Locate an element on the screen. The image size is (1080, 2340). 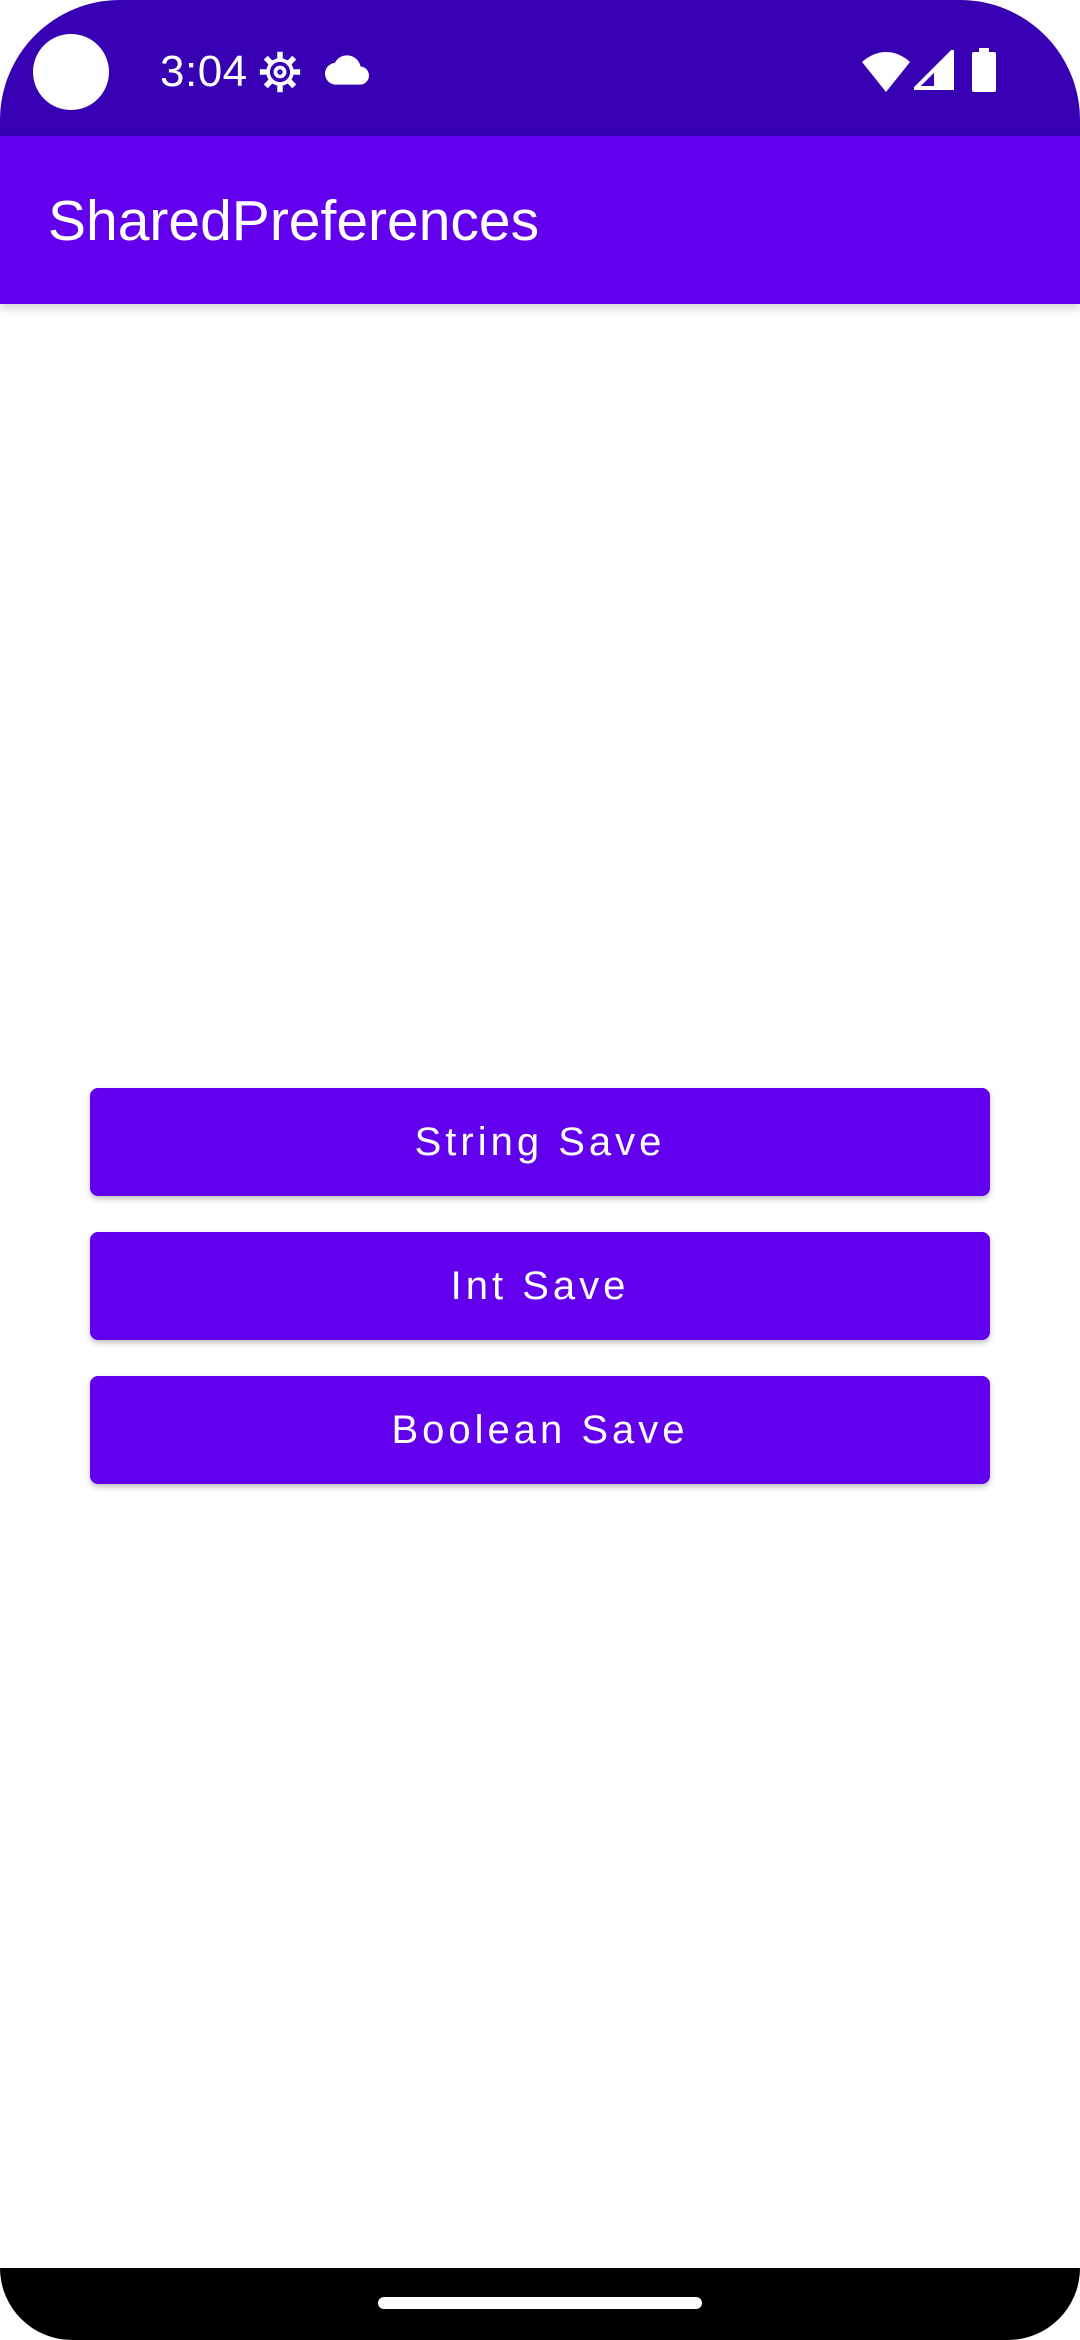
signal-icon is located at coordinates (934, 70).